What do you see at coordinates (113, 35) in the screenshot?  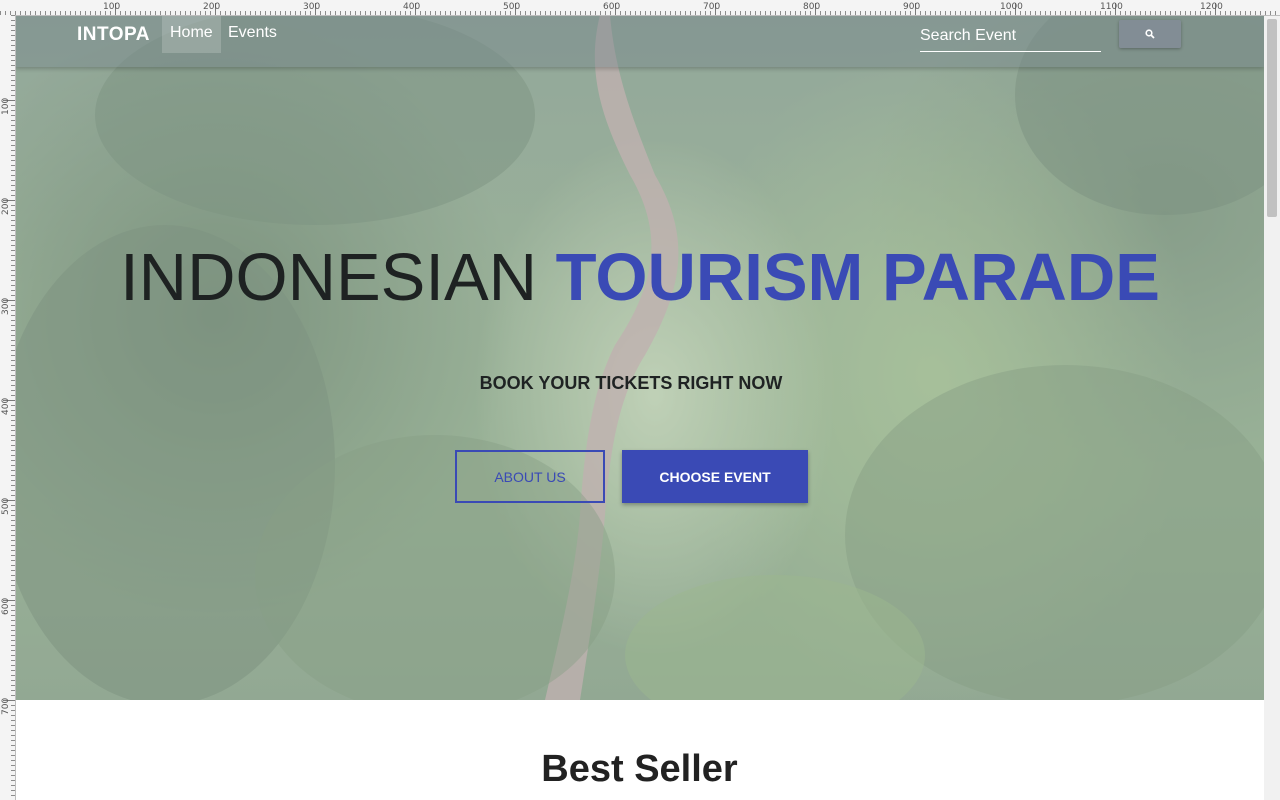 I see `brand-logo: INTOPA` at bounding box center [113, 35].